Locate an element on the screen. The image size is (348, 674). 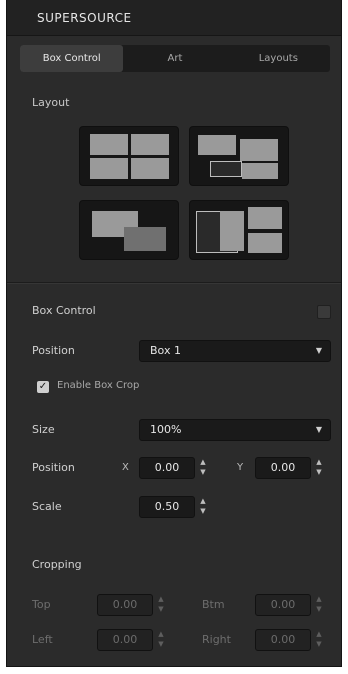
box-enable-toggle is located at coordinates (324, 312).